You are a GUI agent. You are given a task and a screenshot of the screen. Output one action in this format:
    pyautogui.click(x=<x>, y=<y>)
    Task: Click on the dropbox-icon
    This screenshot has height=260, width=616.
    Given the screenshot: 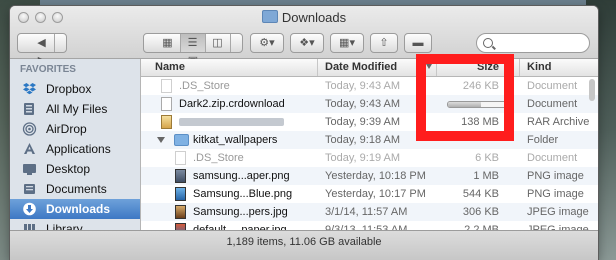 What is the action you would take?
    pyautogui.click(x=29, y=89)
    